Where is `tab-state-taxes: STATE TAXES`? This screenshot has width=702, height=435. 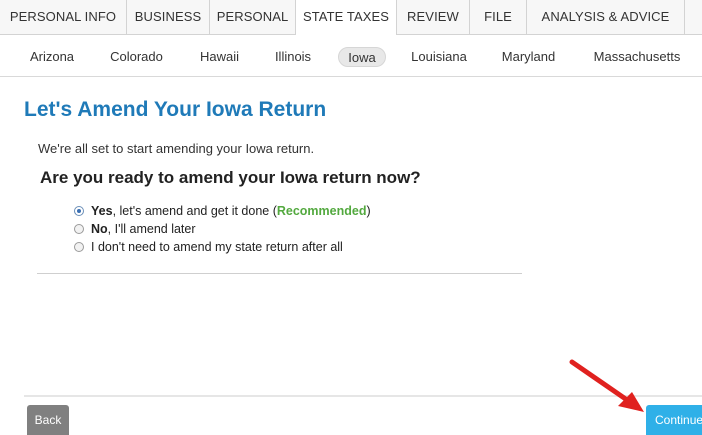
tab-state-taxes: STATE TAXES is located at coordinates (346, 17).